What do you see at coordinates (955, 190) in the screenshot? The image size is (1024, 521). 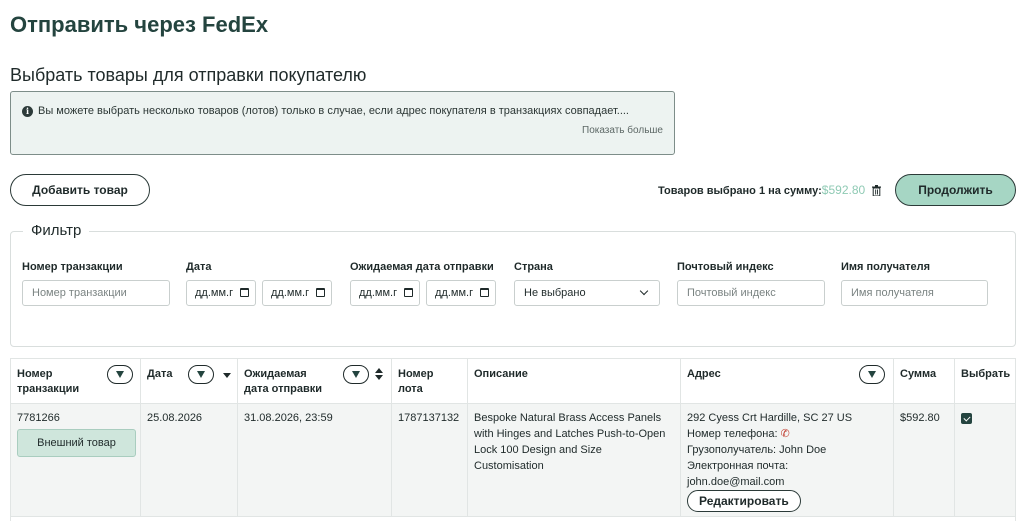 I see `continue-button: Продолжить` at bounding box center [955, 190].